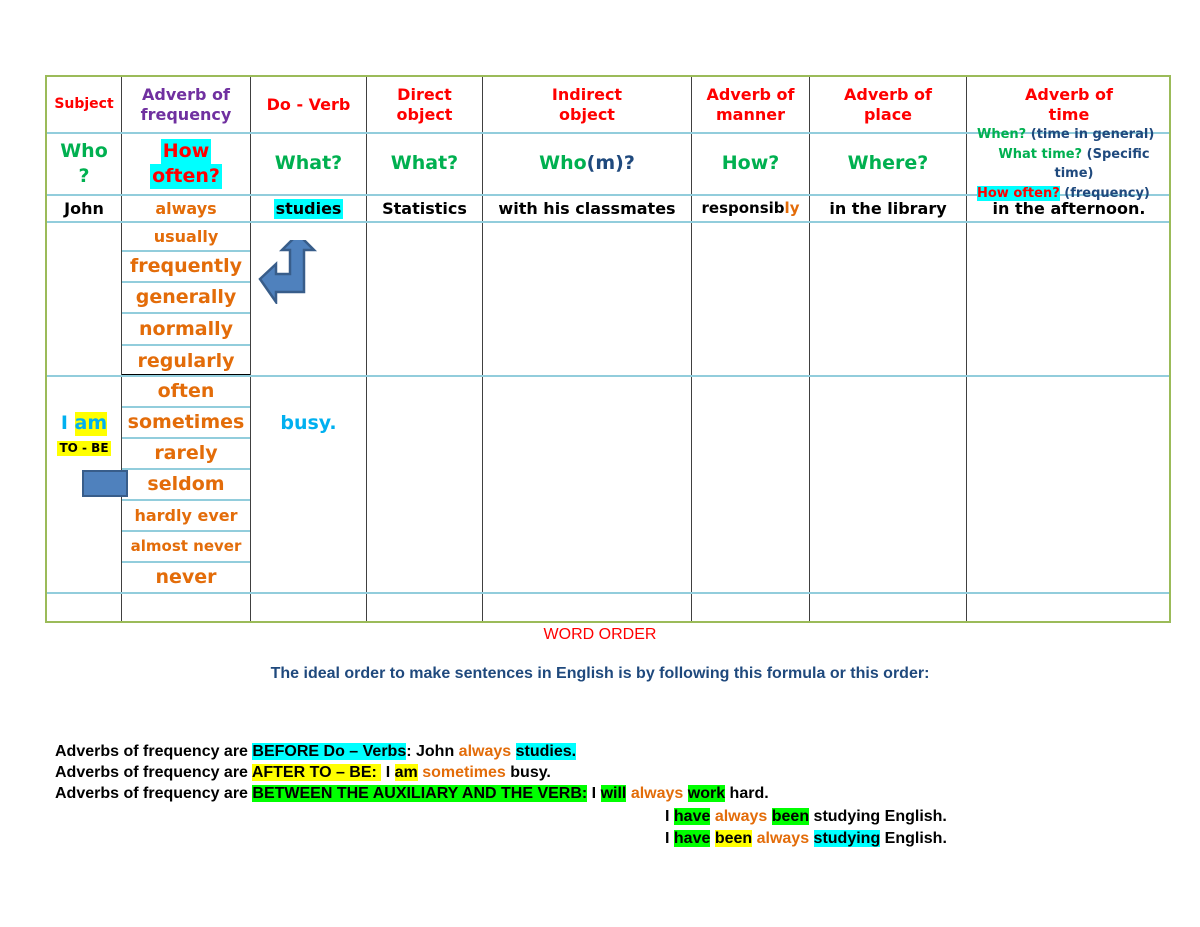  I want to click on cell-text: Statistics, so click(424, 208).